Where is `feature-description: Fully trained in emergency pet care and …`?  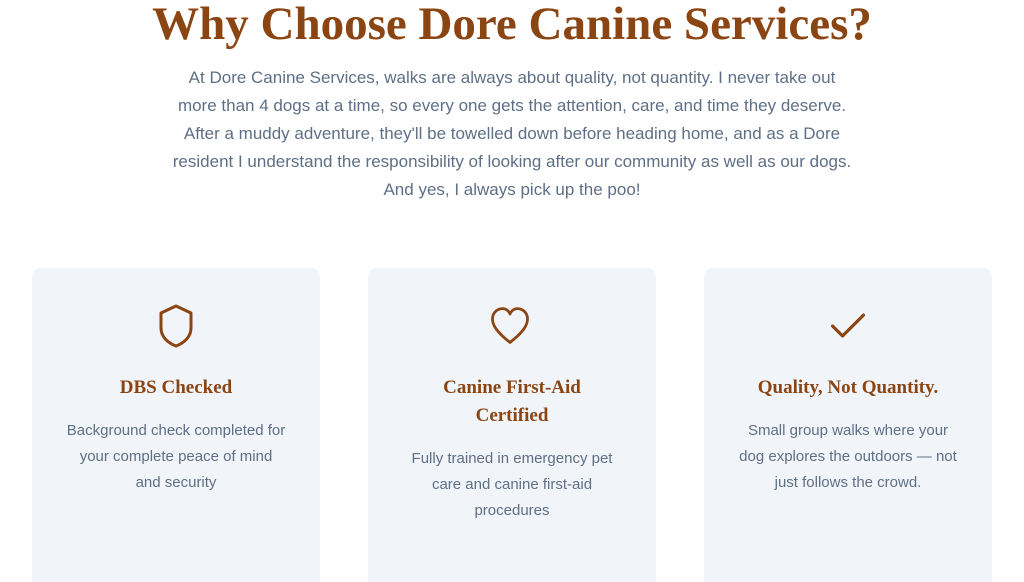
feature-description: Fully trained in emergency pet care and … is located at coordinates (512, 484).